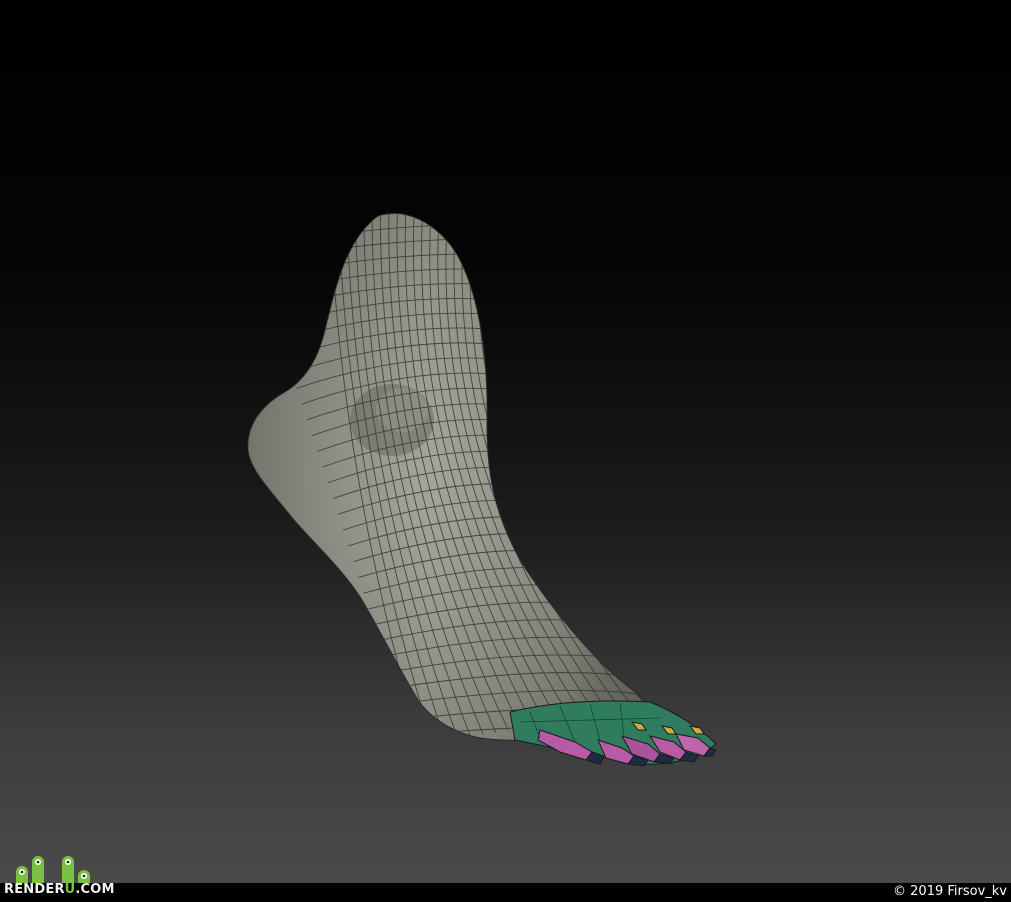 The image size is (1011, 902). Describe the element at coordinates (505, 892) in the screenshot. I see `footer-bar` at that location.